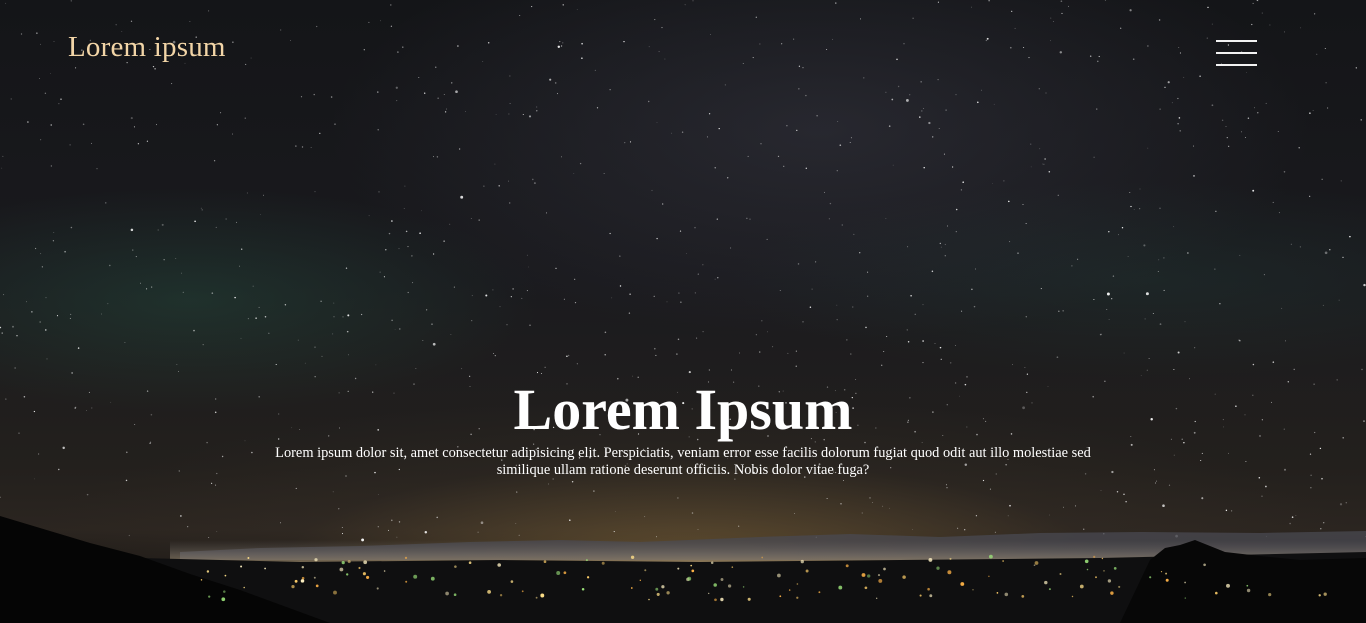 This screenshot has height=623, width=1366. Describe the element at coordinates (1236, 65) in the screenshot. I see `hamburger-line-bottom` at that location.